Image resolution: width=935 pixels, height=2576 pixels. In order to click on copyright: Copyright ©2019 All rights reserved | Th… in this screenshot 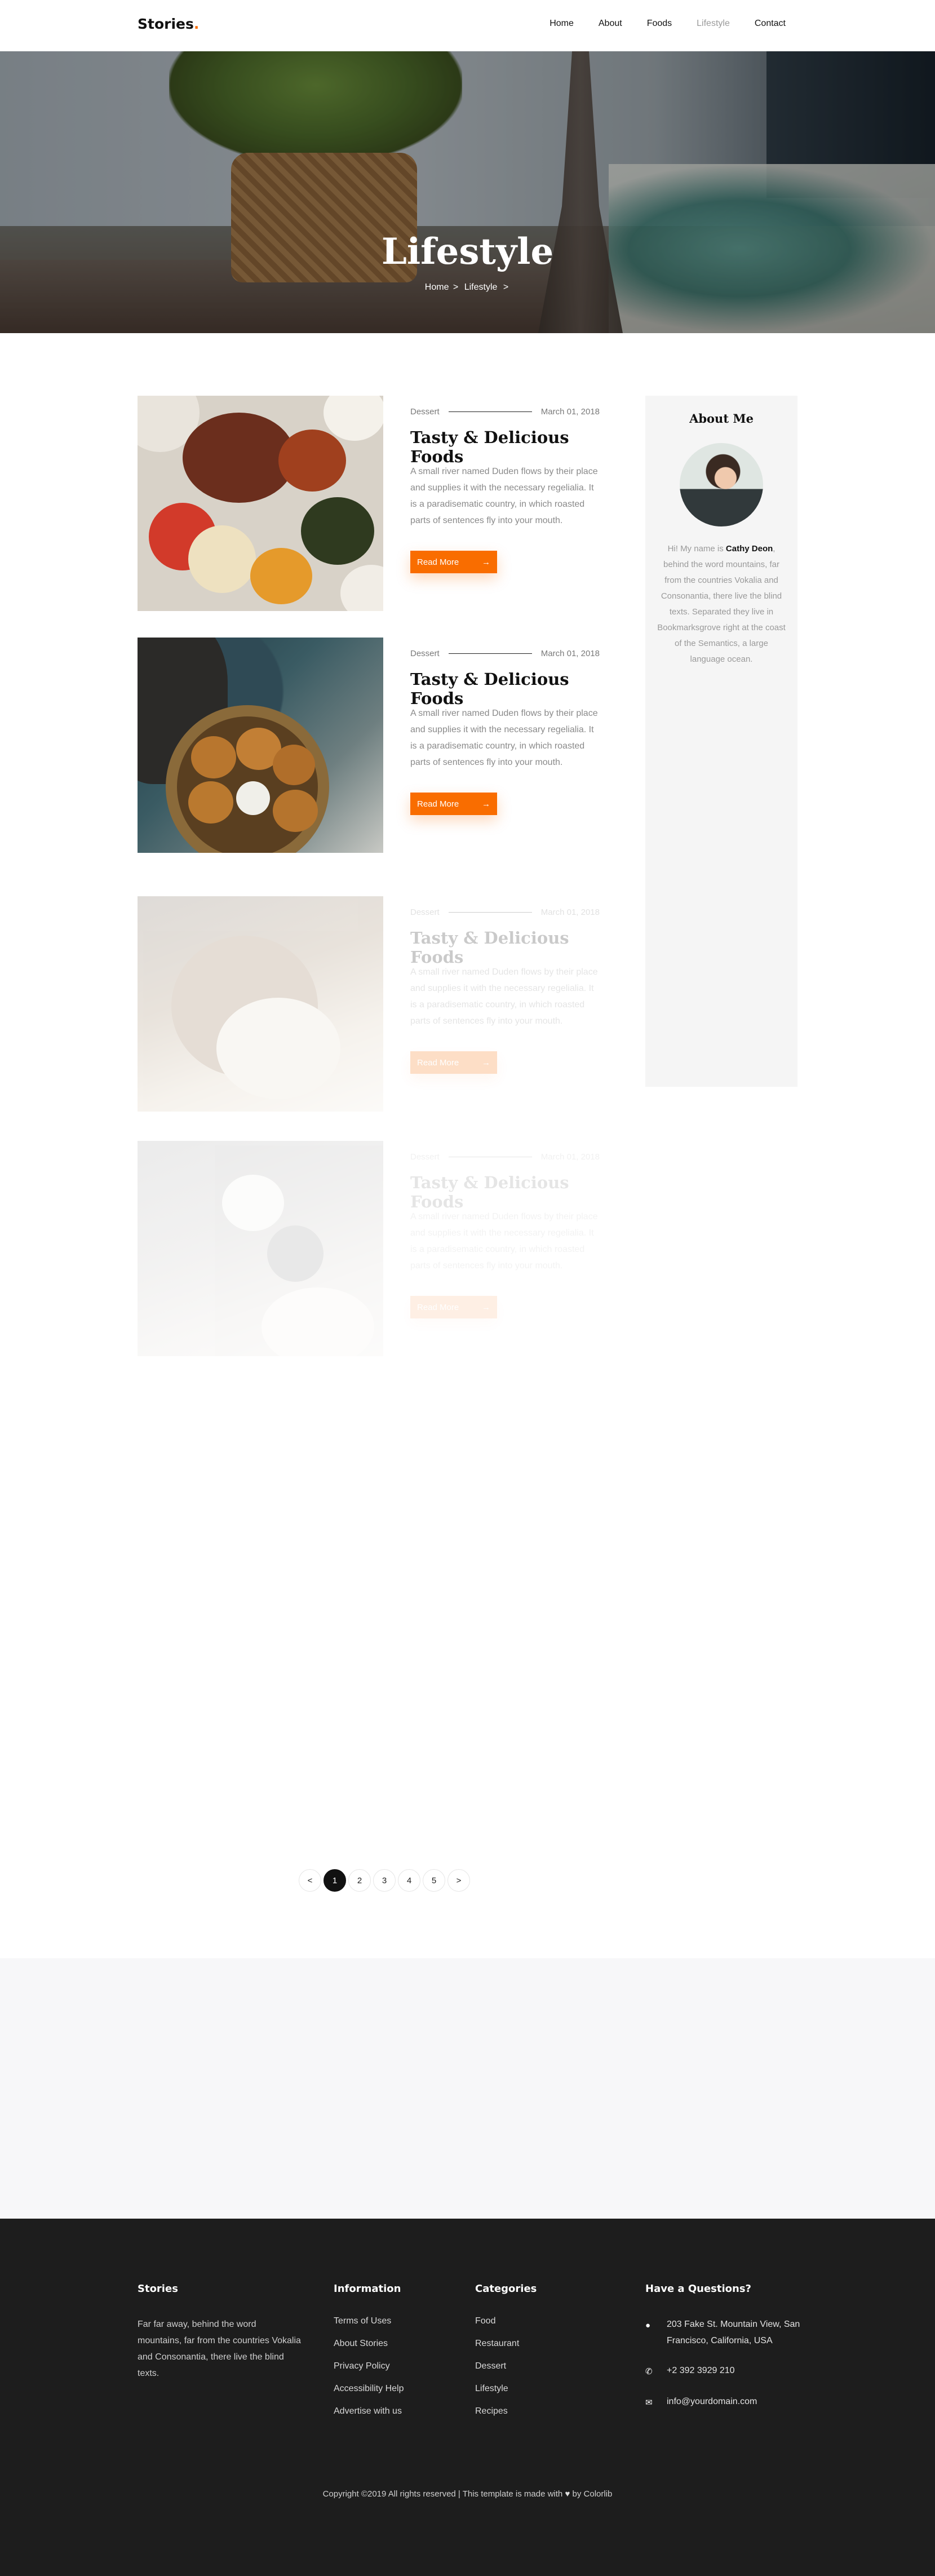, I will do `click(468, 2494)`.